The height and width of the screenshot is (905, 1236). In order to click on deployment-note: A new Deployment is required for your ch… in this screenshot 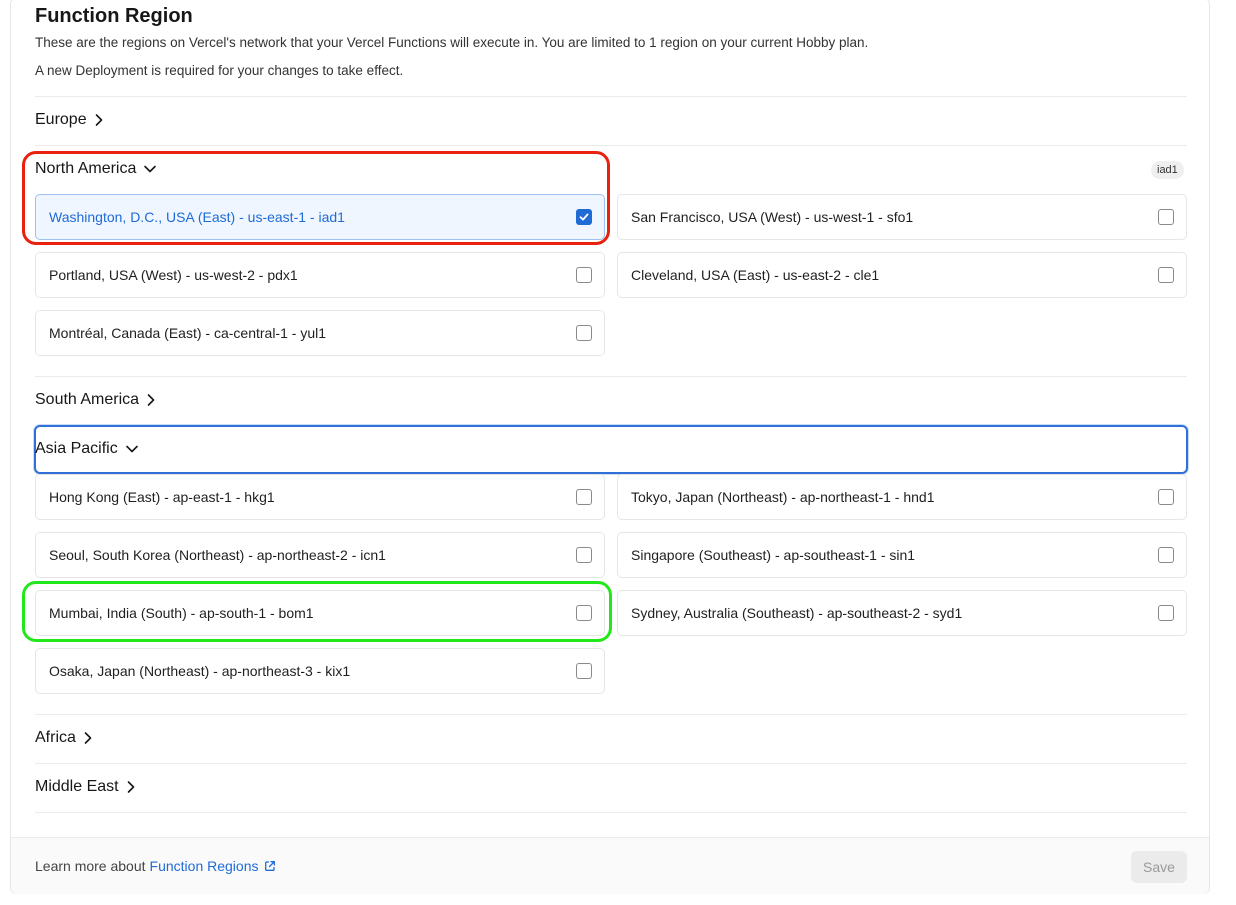, I will do `click(219, 70)`.